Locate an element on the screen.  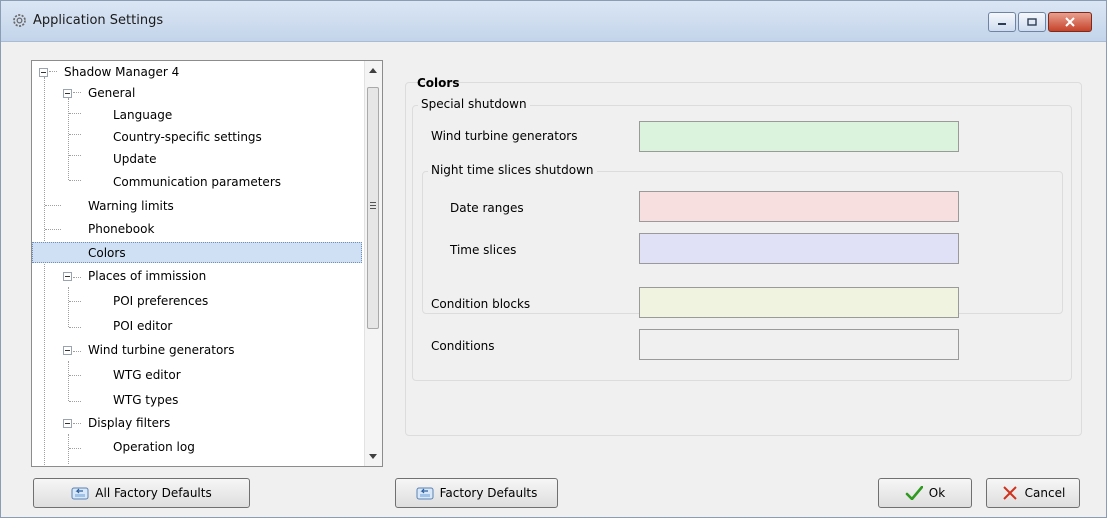
maximize-button is located at coordinates (1032, 22).